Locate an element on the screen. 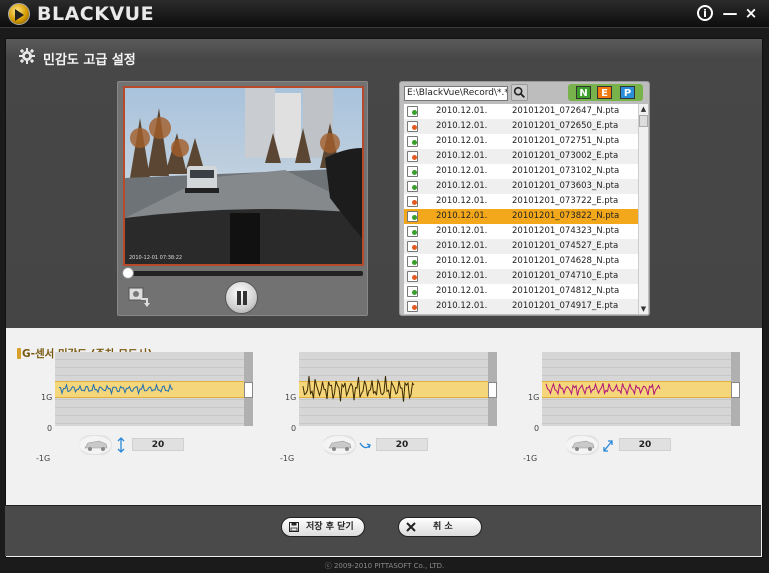  file-row: 2010.12.01. 20101201_072751_N.pta is located at coordinates (521, 141).